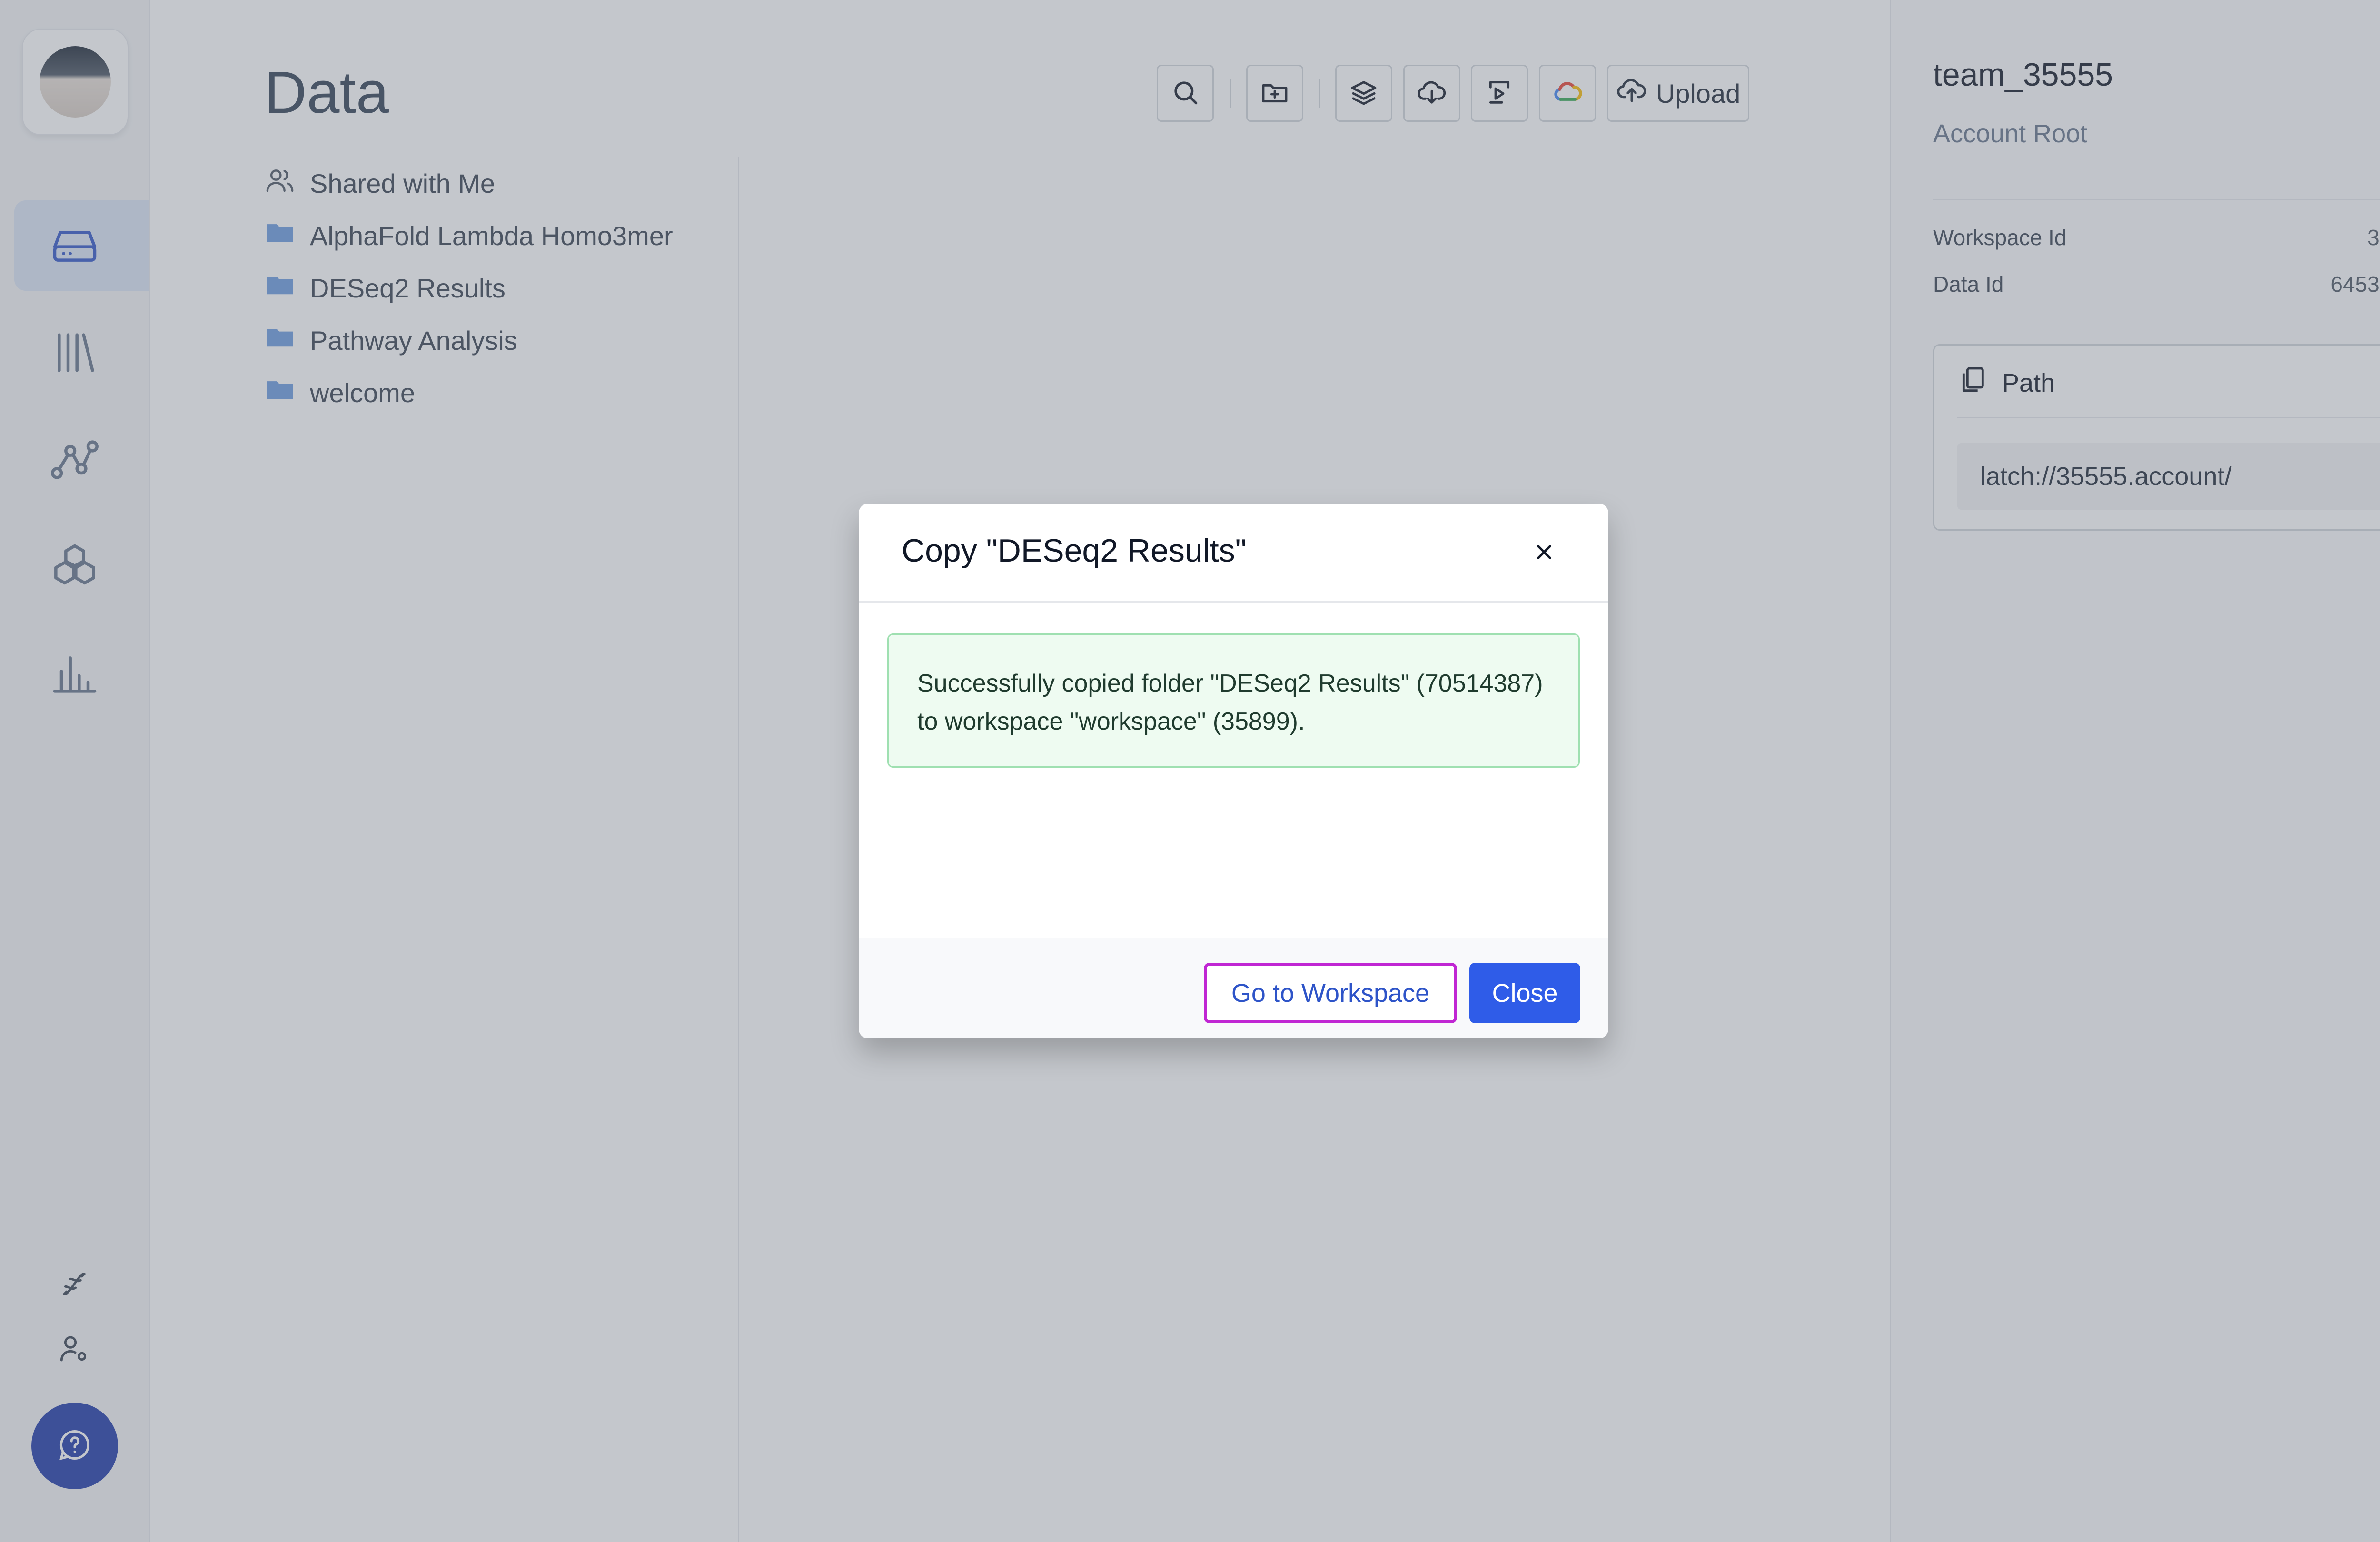 The width and height of the screenshot is (2380, 1542). Describe the element at coordinates (1524, 993) in the screenshot. I see `close-button: Close` at that location.